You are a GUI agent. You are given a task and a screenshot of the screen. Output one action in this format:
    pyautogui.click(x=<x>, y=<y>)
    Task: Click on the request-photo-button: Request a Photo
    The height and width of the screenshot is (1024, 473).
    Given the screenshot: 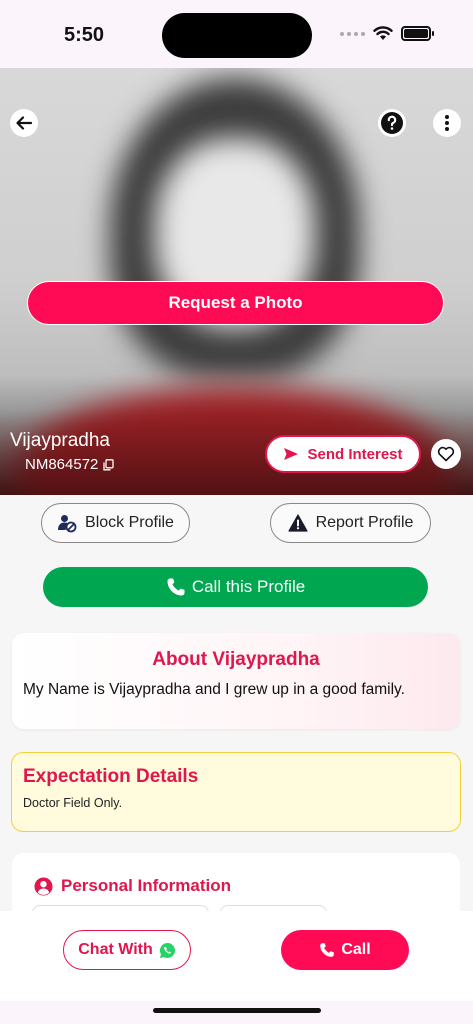 What is the action you would take?
    pyautogui.click(x=235, y=303)
    